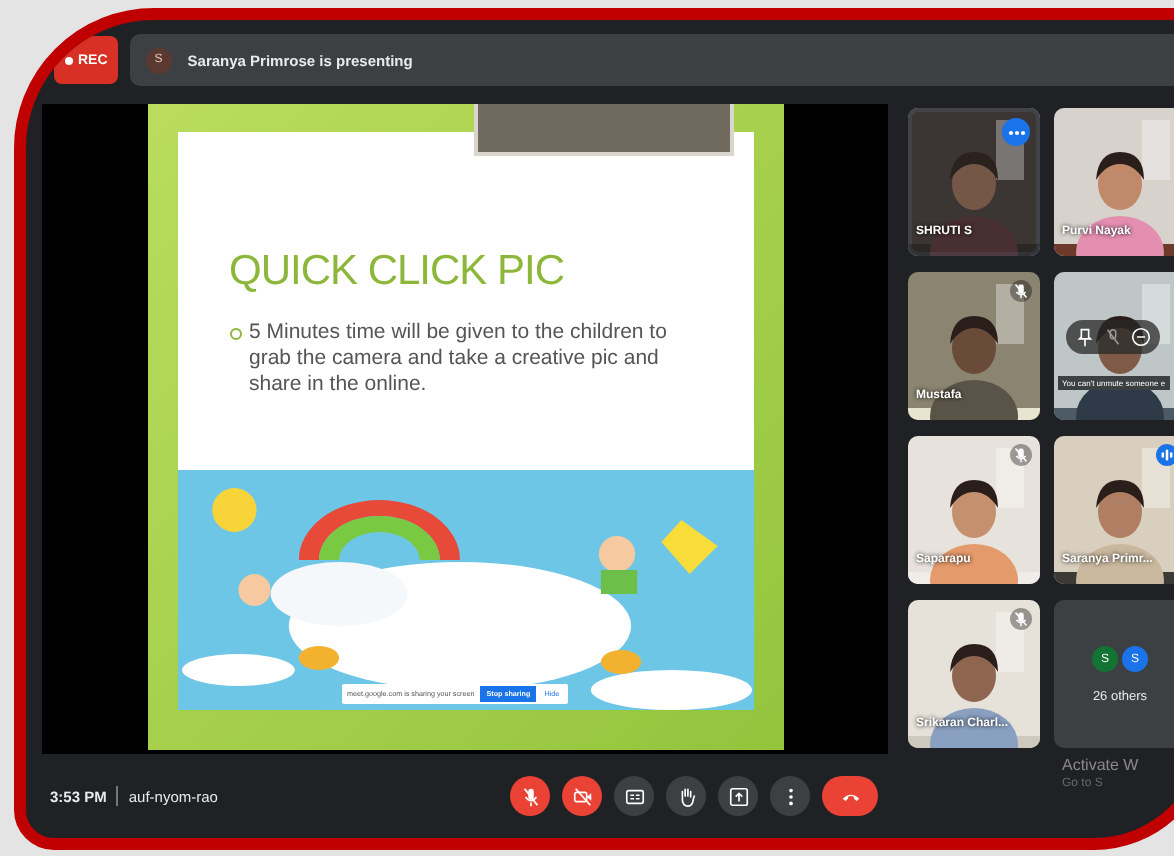  Describe the element at coordinates (459, 359) in the screenshot. I see `slide-bullet: 5 Minutes time will be given to the children to grab the camera and take a creative pic and share in the online.` at that location.